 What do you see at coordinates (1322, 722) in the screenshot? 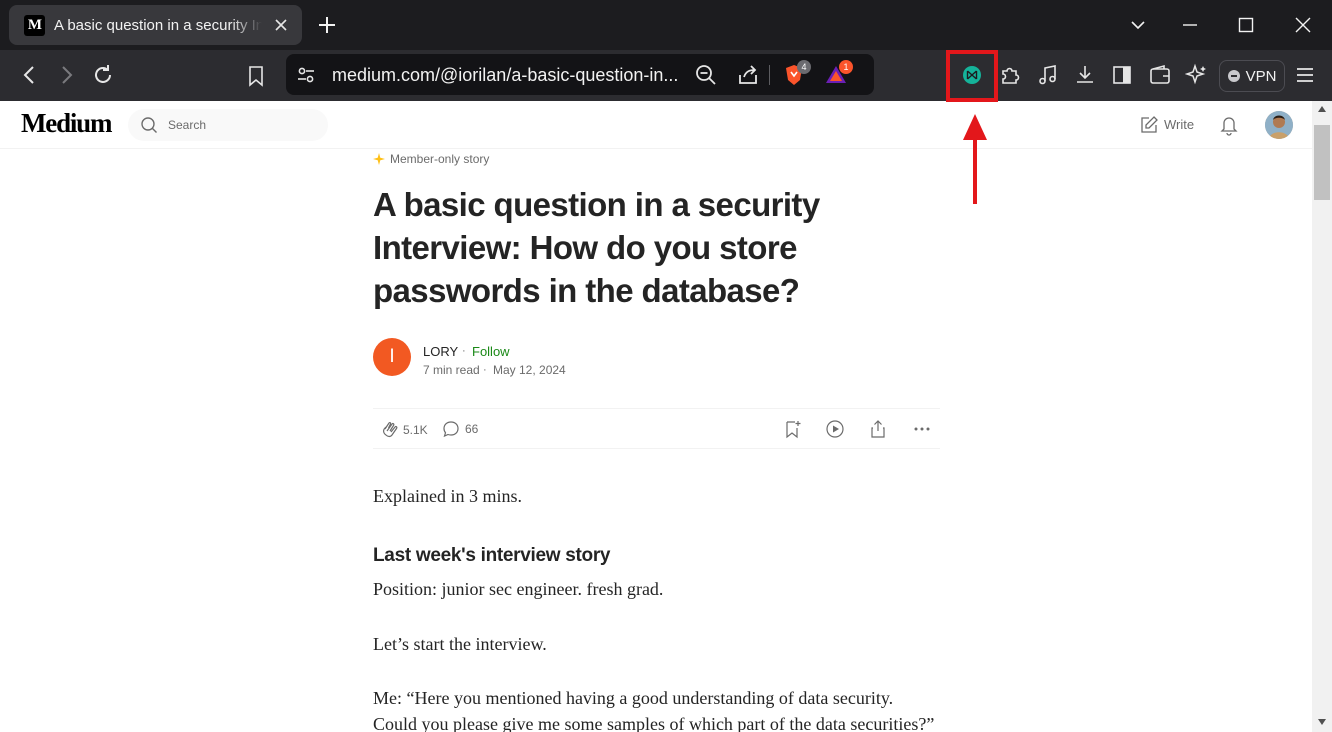
I see `scroll-down-arrow-icon` at bounding box center [1322, 722].